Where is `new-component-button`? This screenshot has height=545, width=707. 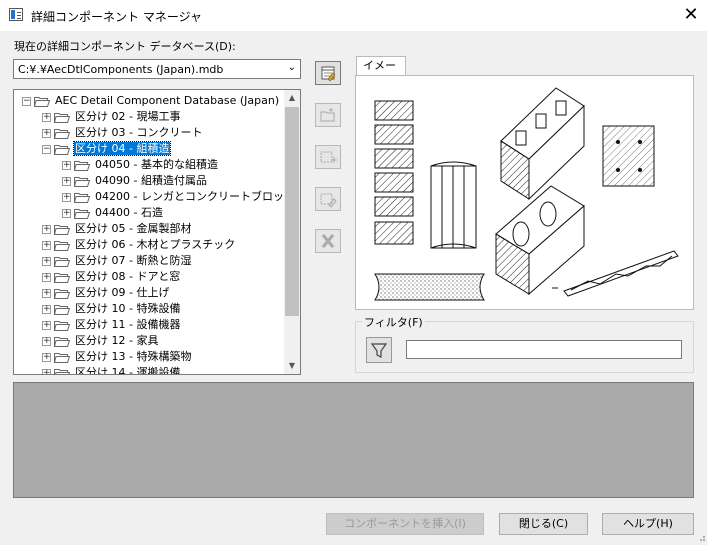 new-component-button is located at coordinates (328, 157).